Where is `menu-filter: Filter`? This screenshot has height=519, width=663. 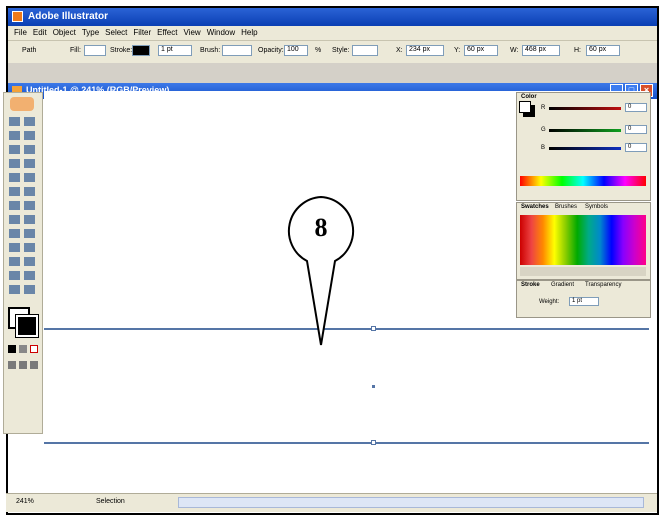
menu-filter: Filter is located at coordinates (142, 33).